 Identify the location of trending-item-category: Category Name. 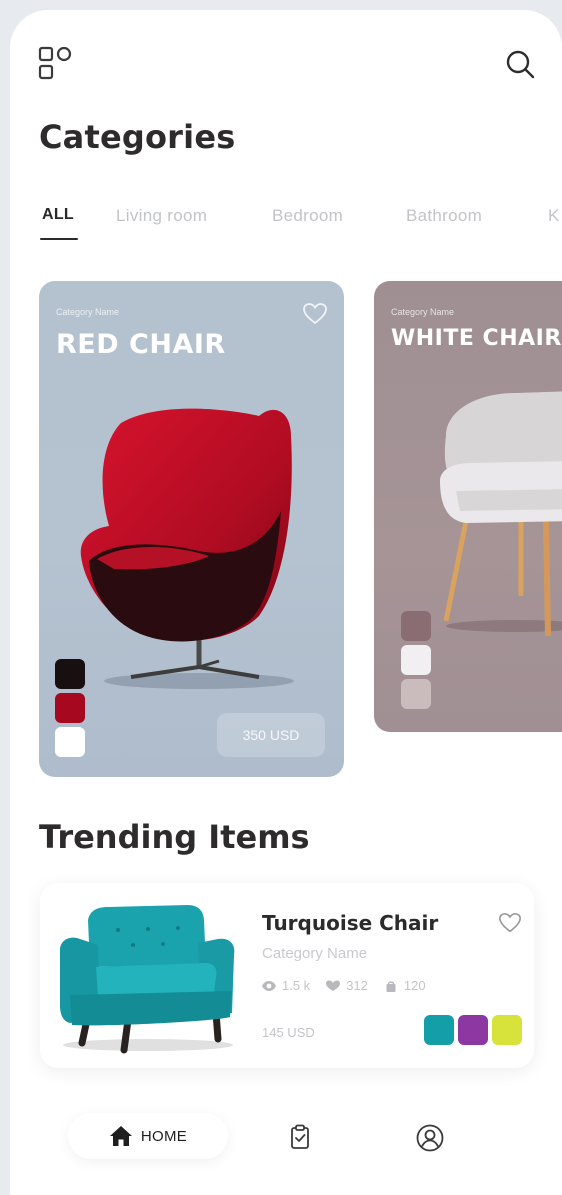
(315, 953).